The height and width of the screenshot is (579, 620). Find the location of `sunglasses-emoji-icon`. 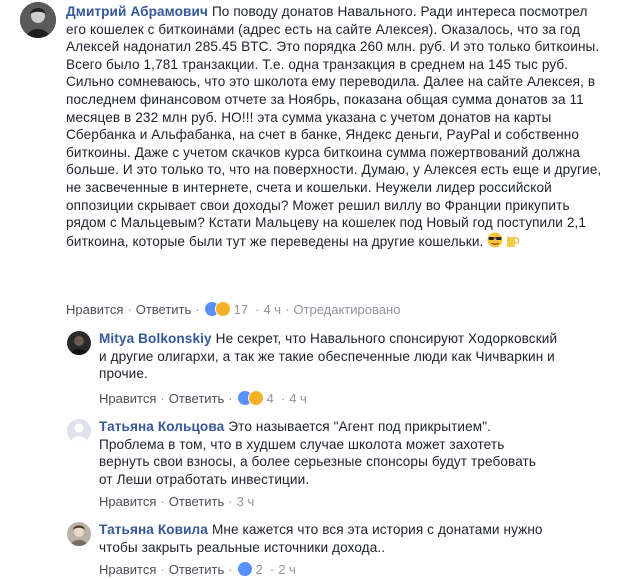

sunglasses-emoji-icon is located at coordinates (495, 242).